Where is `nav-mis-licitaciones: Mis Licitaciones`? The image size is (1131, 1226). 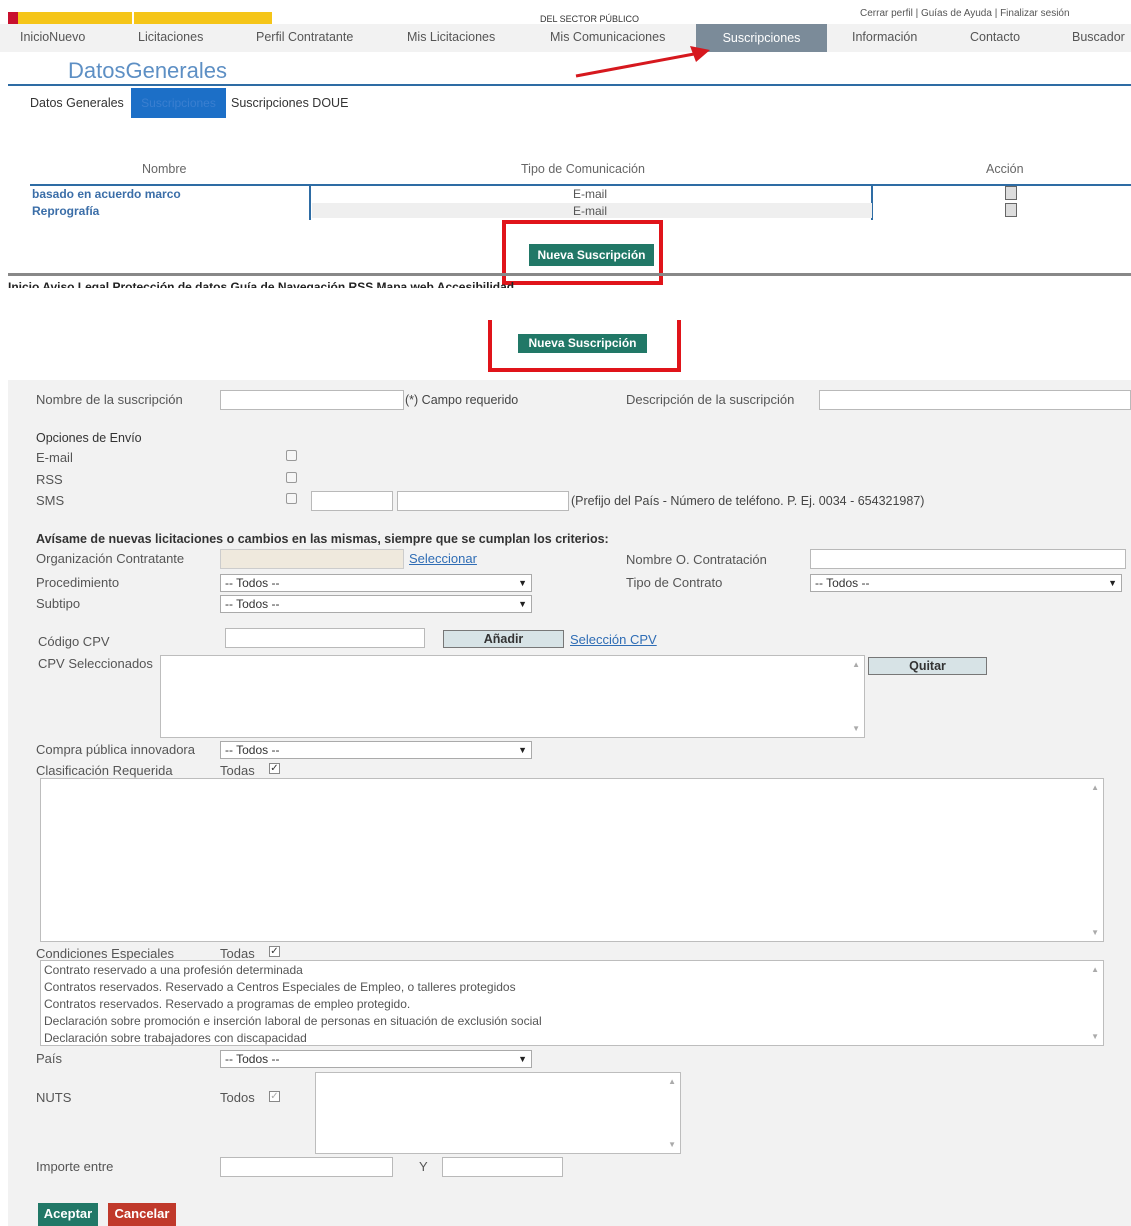 nav-mis-licitaciones: Mis Licitaciones is located at coordinates (451, 37).